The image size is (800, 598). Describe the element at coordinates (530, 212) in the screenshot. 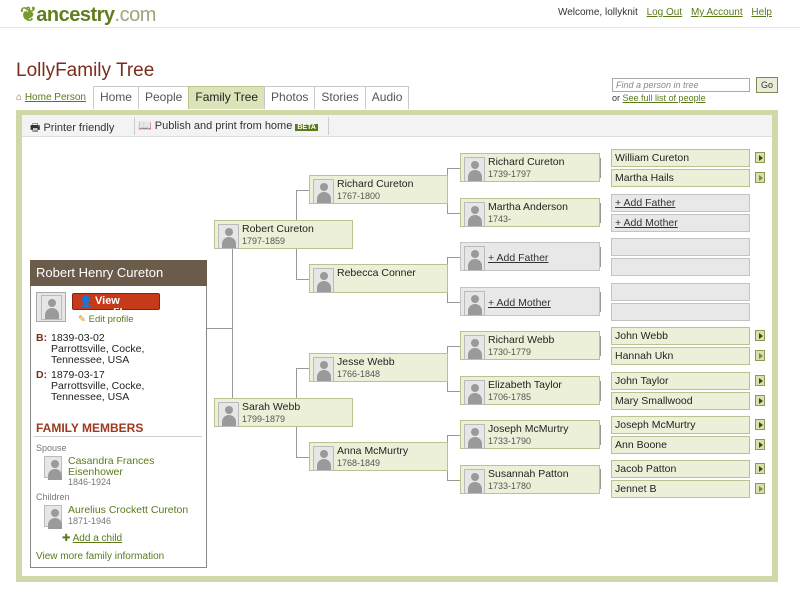

I see `person-card: Martha Anderson 1743-` at that location.